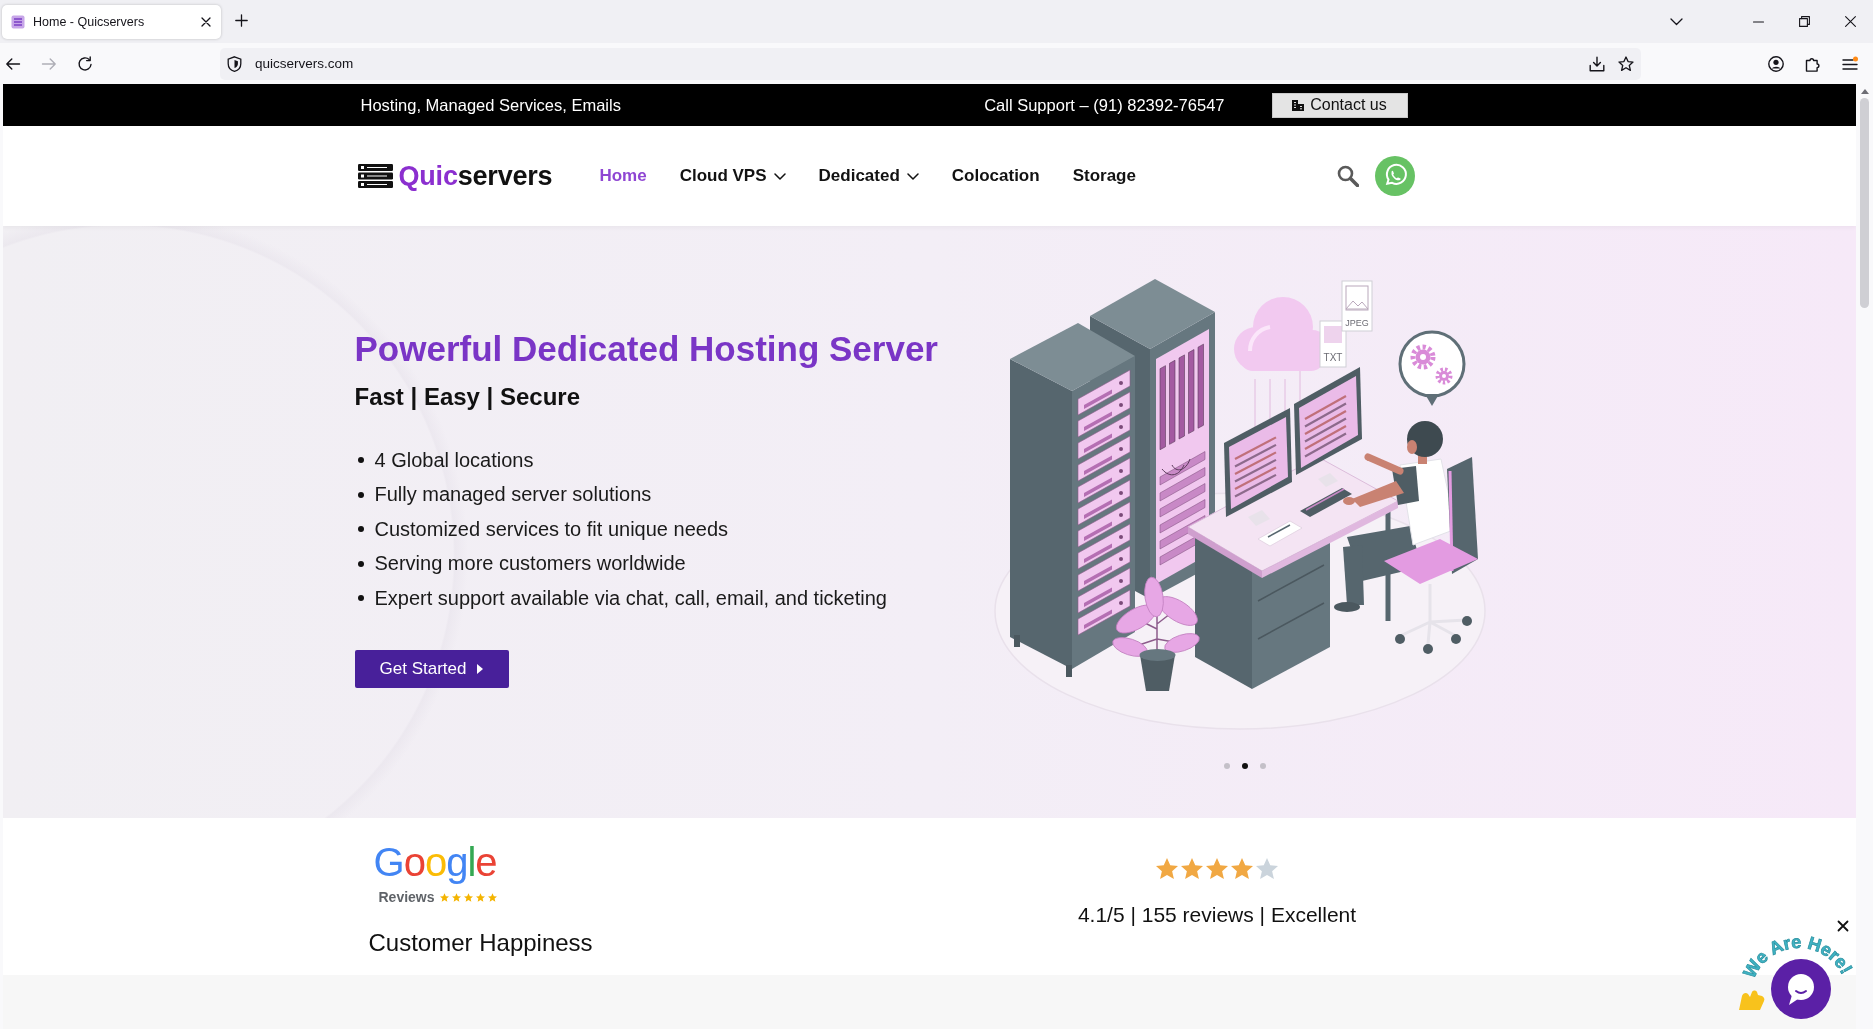 The width and height of the screenshot is (1873, 1029). What do you see at coordinates (1626, 63) in the screenshot?
I see `bookmark-star-icon` at bounding box center [1626, 63].